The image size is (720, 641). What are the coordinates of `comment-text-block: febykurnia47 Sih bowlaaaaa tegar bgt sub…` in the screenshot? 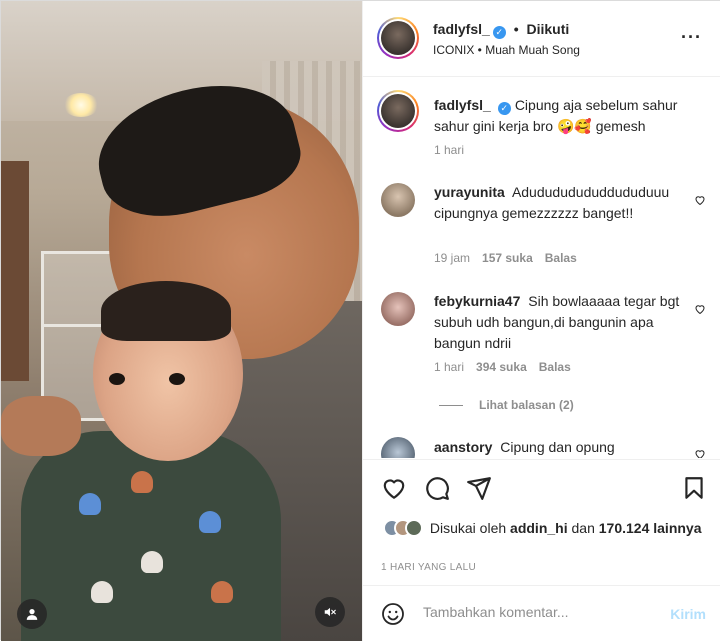 It's located at (559, 322).